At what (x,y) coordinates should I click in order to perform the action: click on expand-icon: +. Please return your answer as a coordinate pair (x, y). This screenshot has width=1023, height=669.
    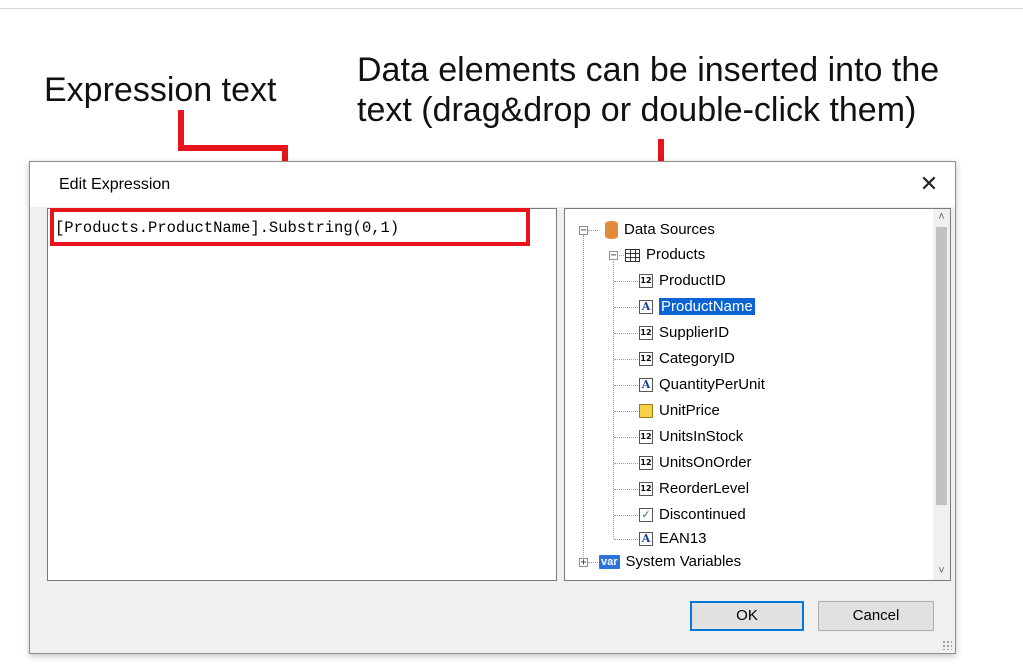
    Looking at the image, I should click on (583, 563).